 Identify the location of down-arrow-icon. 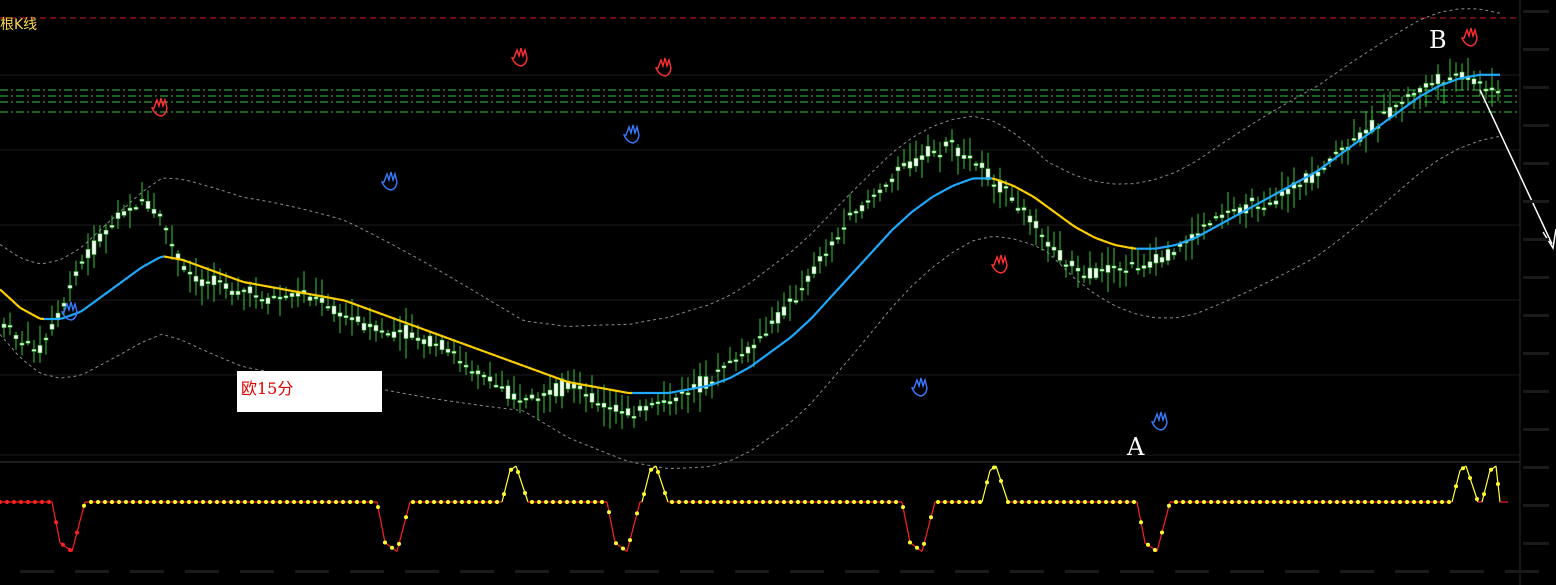
(1517, 170).